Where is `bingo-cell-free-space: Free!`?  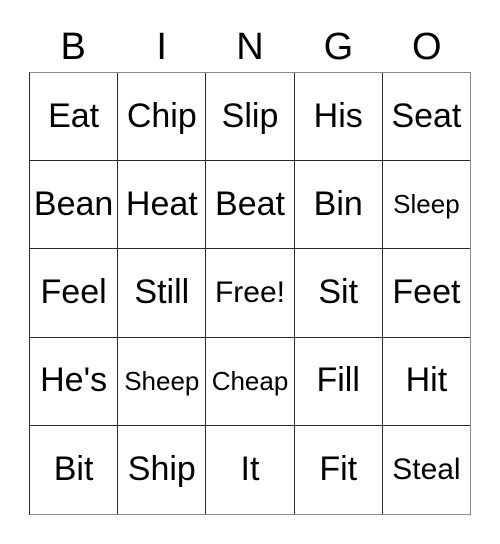
bingo-cell-free-space: Free! is located at coordinates (250, 293).